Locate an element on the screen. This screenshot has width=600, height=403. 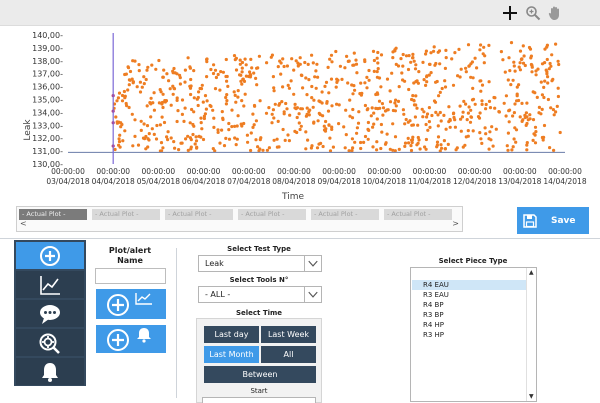
vertical-divider is located at coordinates (176, 323).